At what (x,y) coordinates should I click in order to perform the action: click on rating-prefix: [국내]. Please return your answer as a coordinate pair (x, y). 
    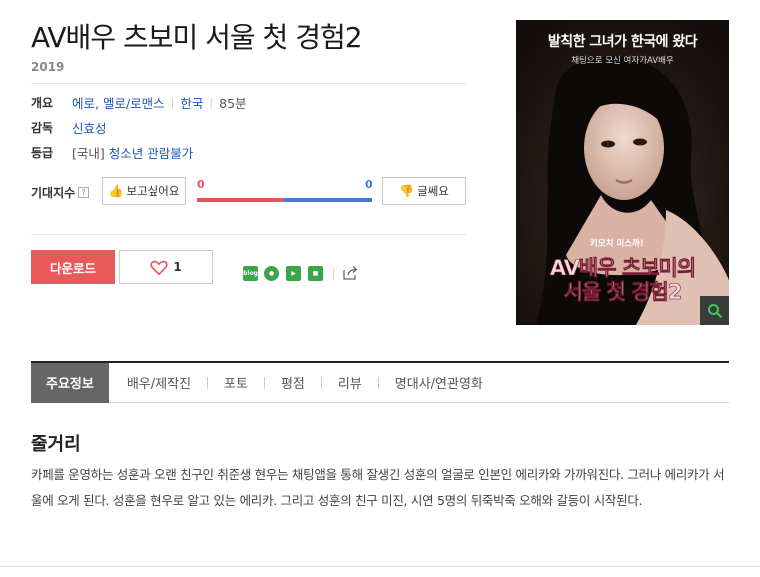
    Looking at the image, I should click on (88, 153).